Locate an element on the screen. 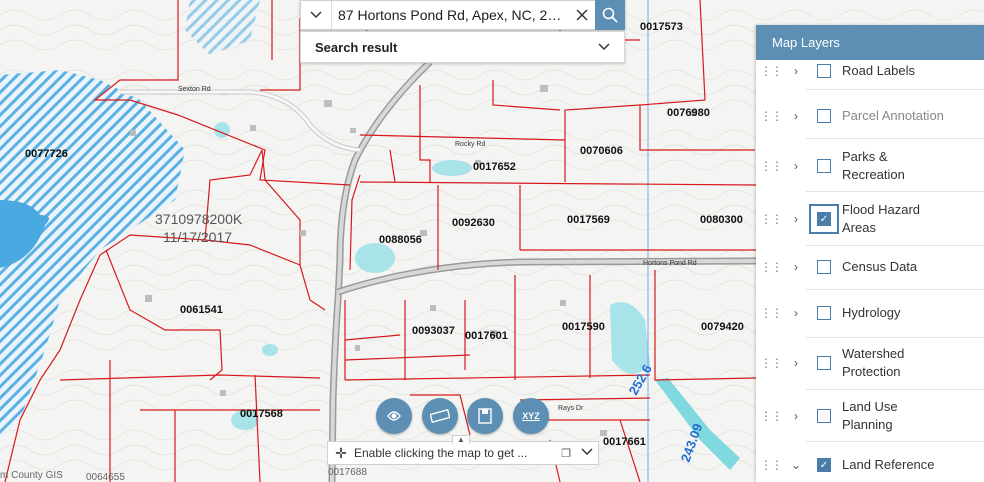 The height and width of the screenshot is (482, 984). layers-panel-title: Map Layers is located at coordinates (870, 42).